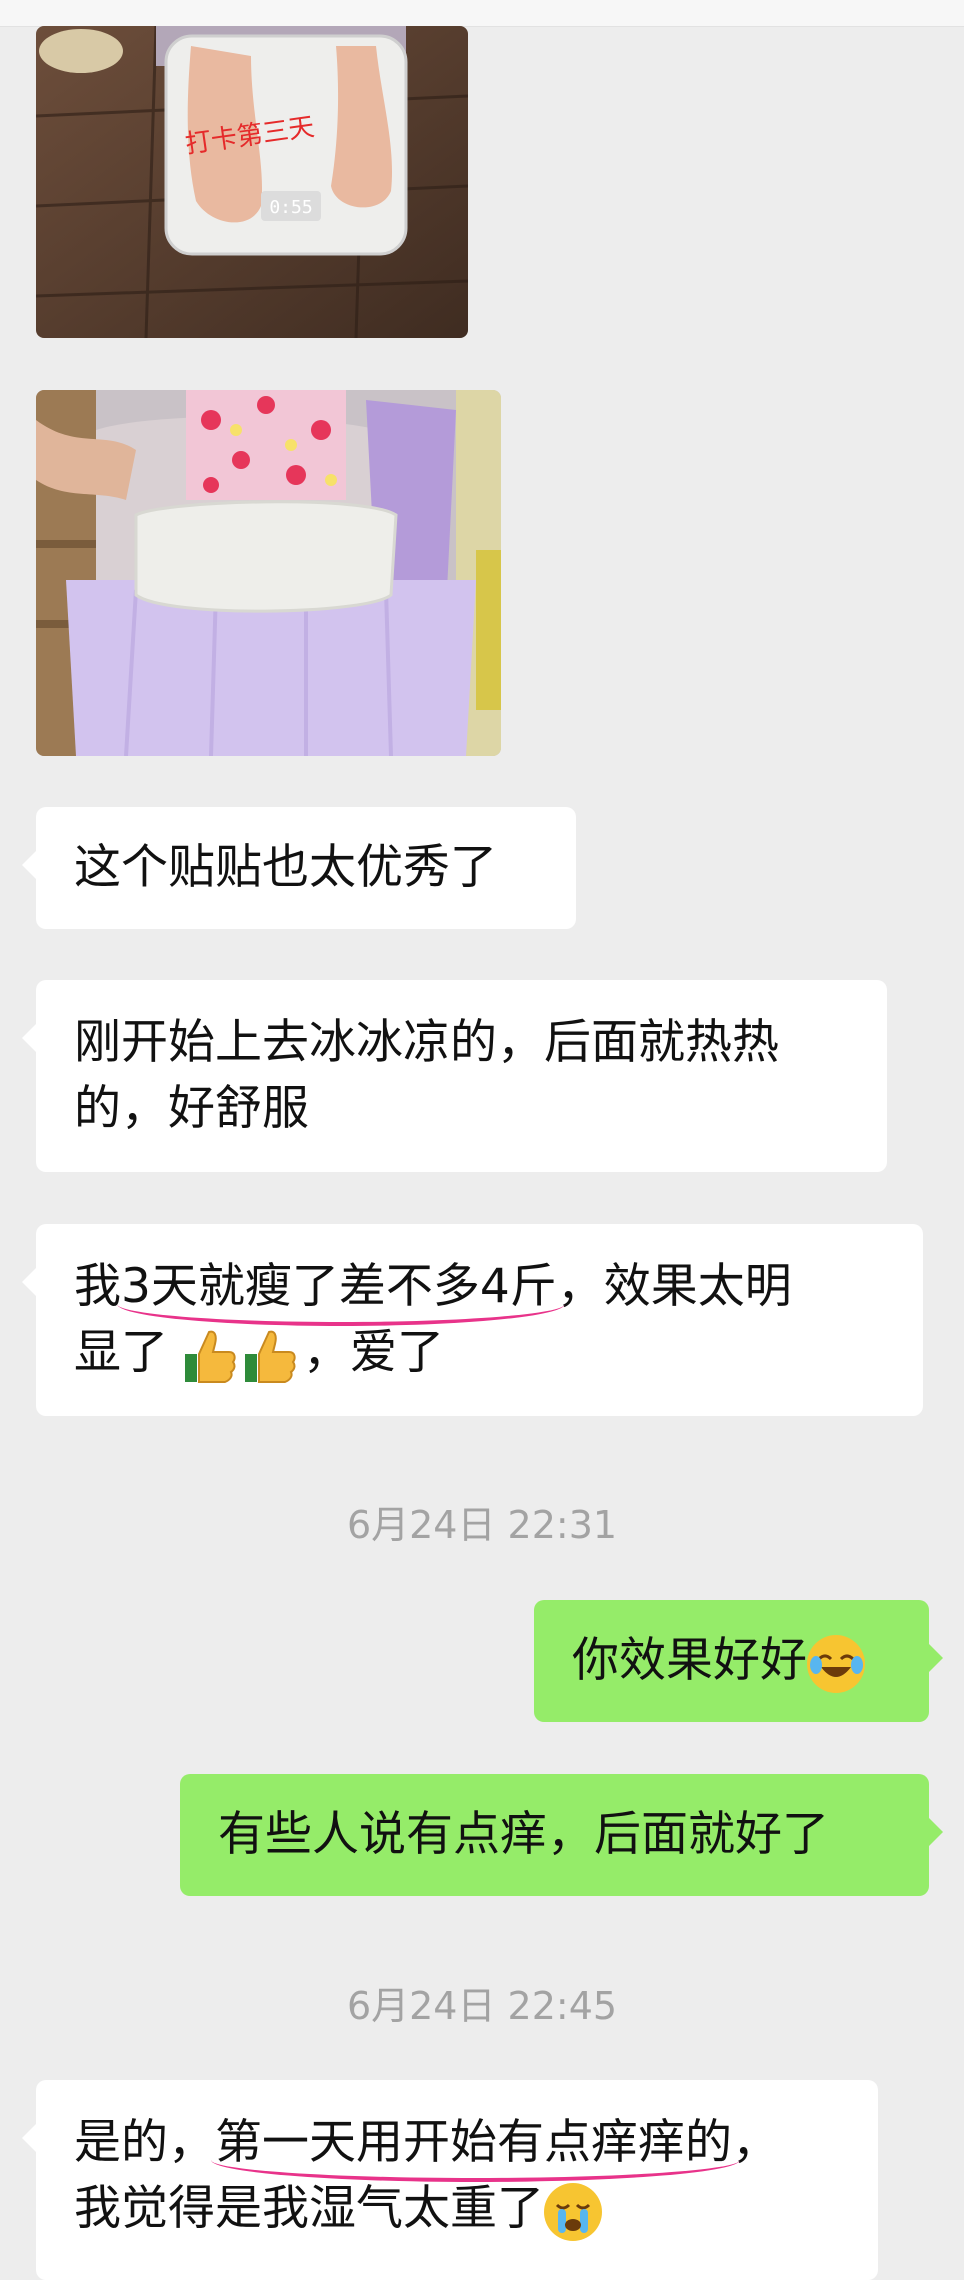 Image resolution: width=964 pixels, height=2280 pixels. Describe the element at coordinates (450, 2180) in the screenshot. I see `message-bubble-incoming: 是的，第一天用开始有点痒痒的， 我觉得是我湿气太重了` at that location.